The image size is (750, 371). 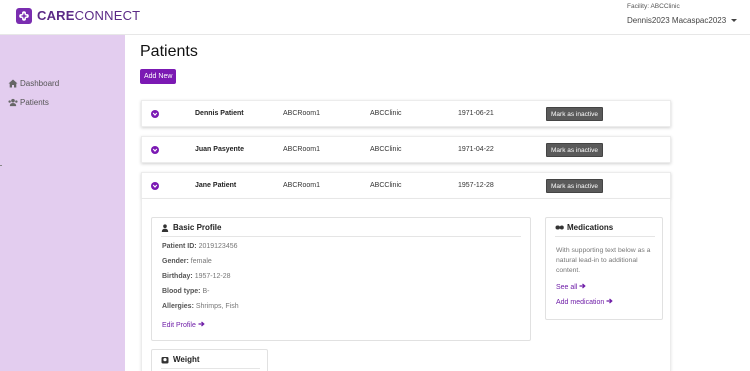 I want to click on field-label: Birthday:, so click(x=177, y=276).